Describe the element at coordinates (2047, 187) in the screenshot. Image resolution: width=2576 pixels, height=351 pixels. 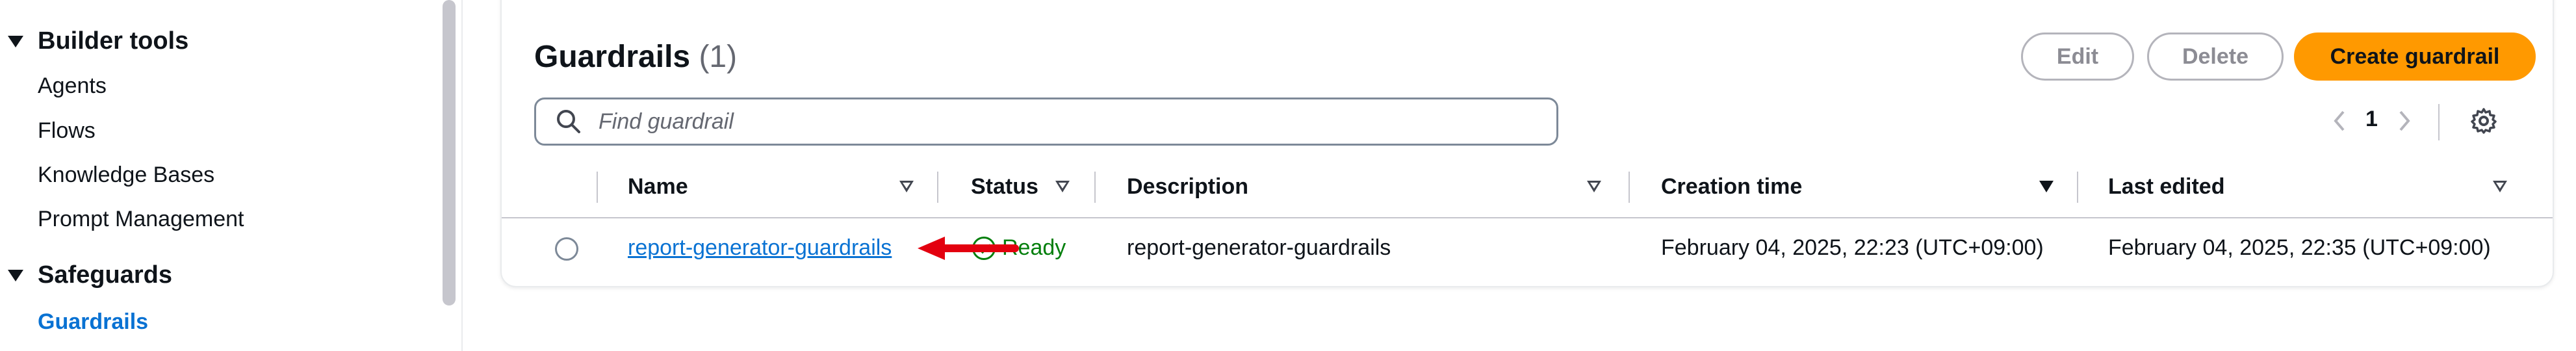
I see `sort-descending-icon` at that location.